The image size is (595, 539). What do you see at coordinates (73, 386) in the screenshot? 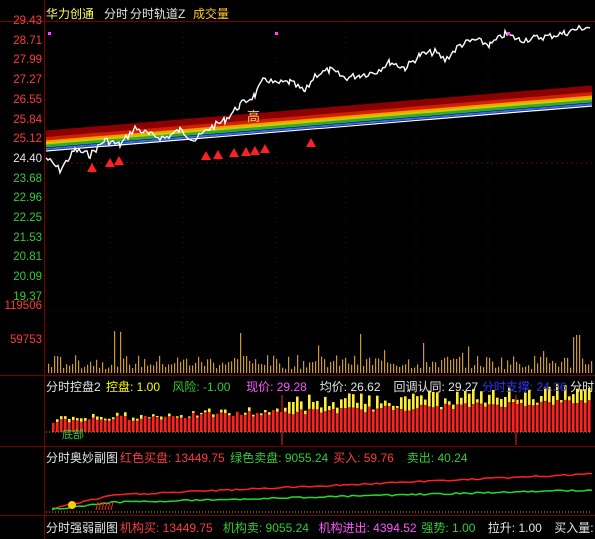
I see `control-panel-title: 分时控盘2` at bounding box center [73, 386].